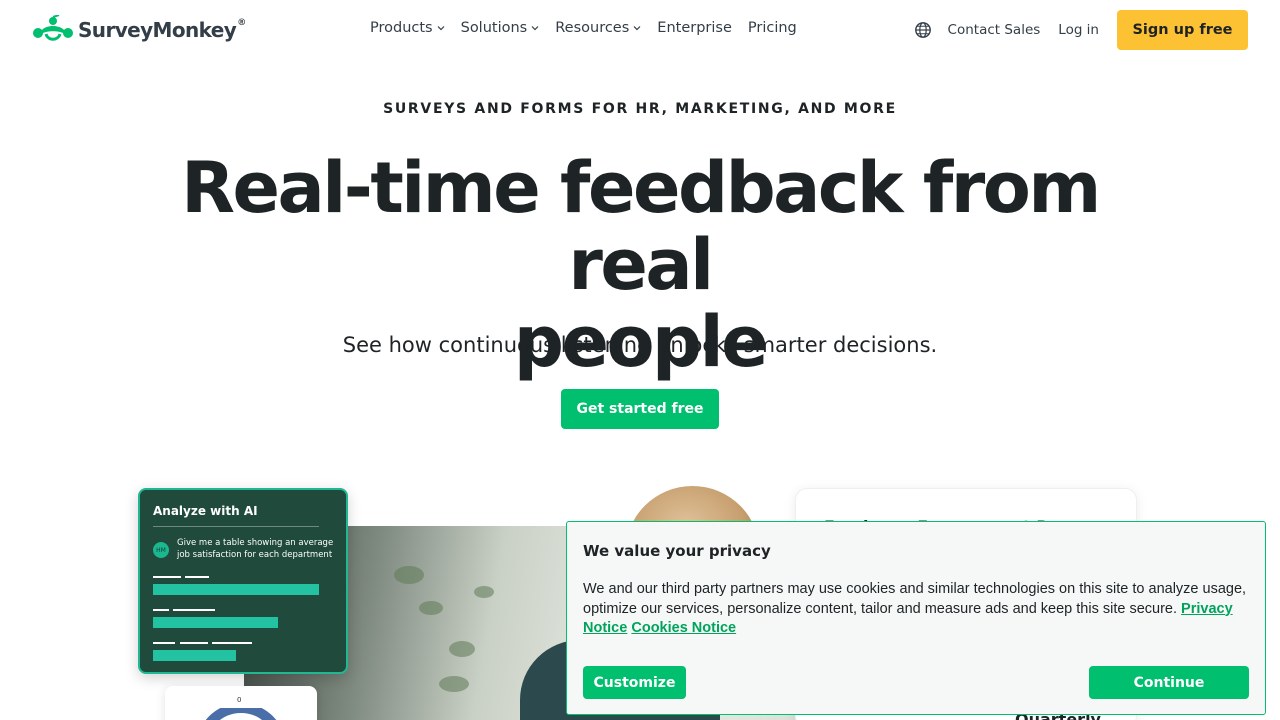 The image size is (1280, 720). What do you see at coordinates (1182, 30) in the screenshot?
I see `signup-button: Sign up free` at bounding box center [1182, 30].